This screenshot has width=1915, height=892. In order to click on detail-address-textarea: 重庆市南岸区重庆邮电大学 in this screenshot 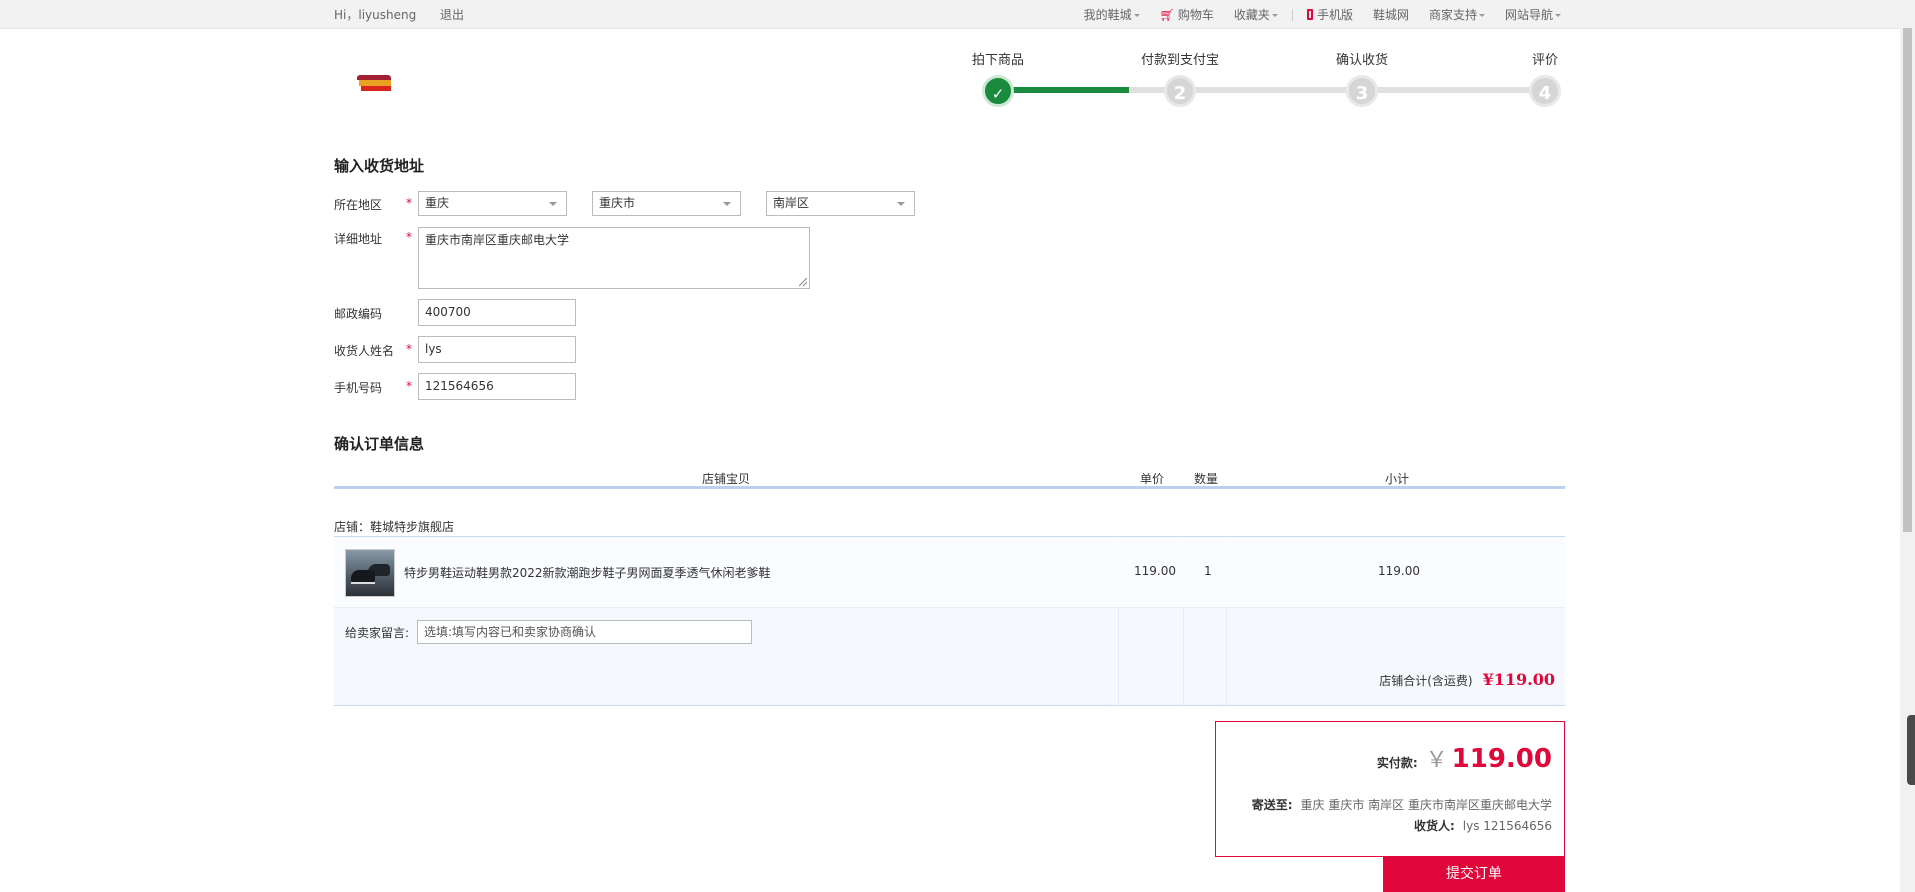, I will do `click(614, 258)`.